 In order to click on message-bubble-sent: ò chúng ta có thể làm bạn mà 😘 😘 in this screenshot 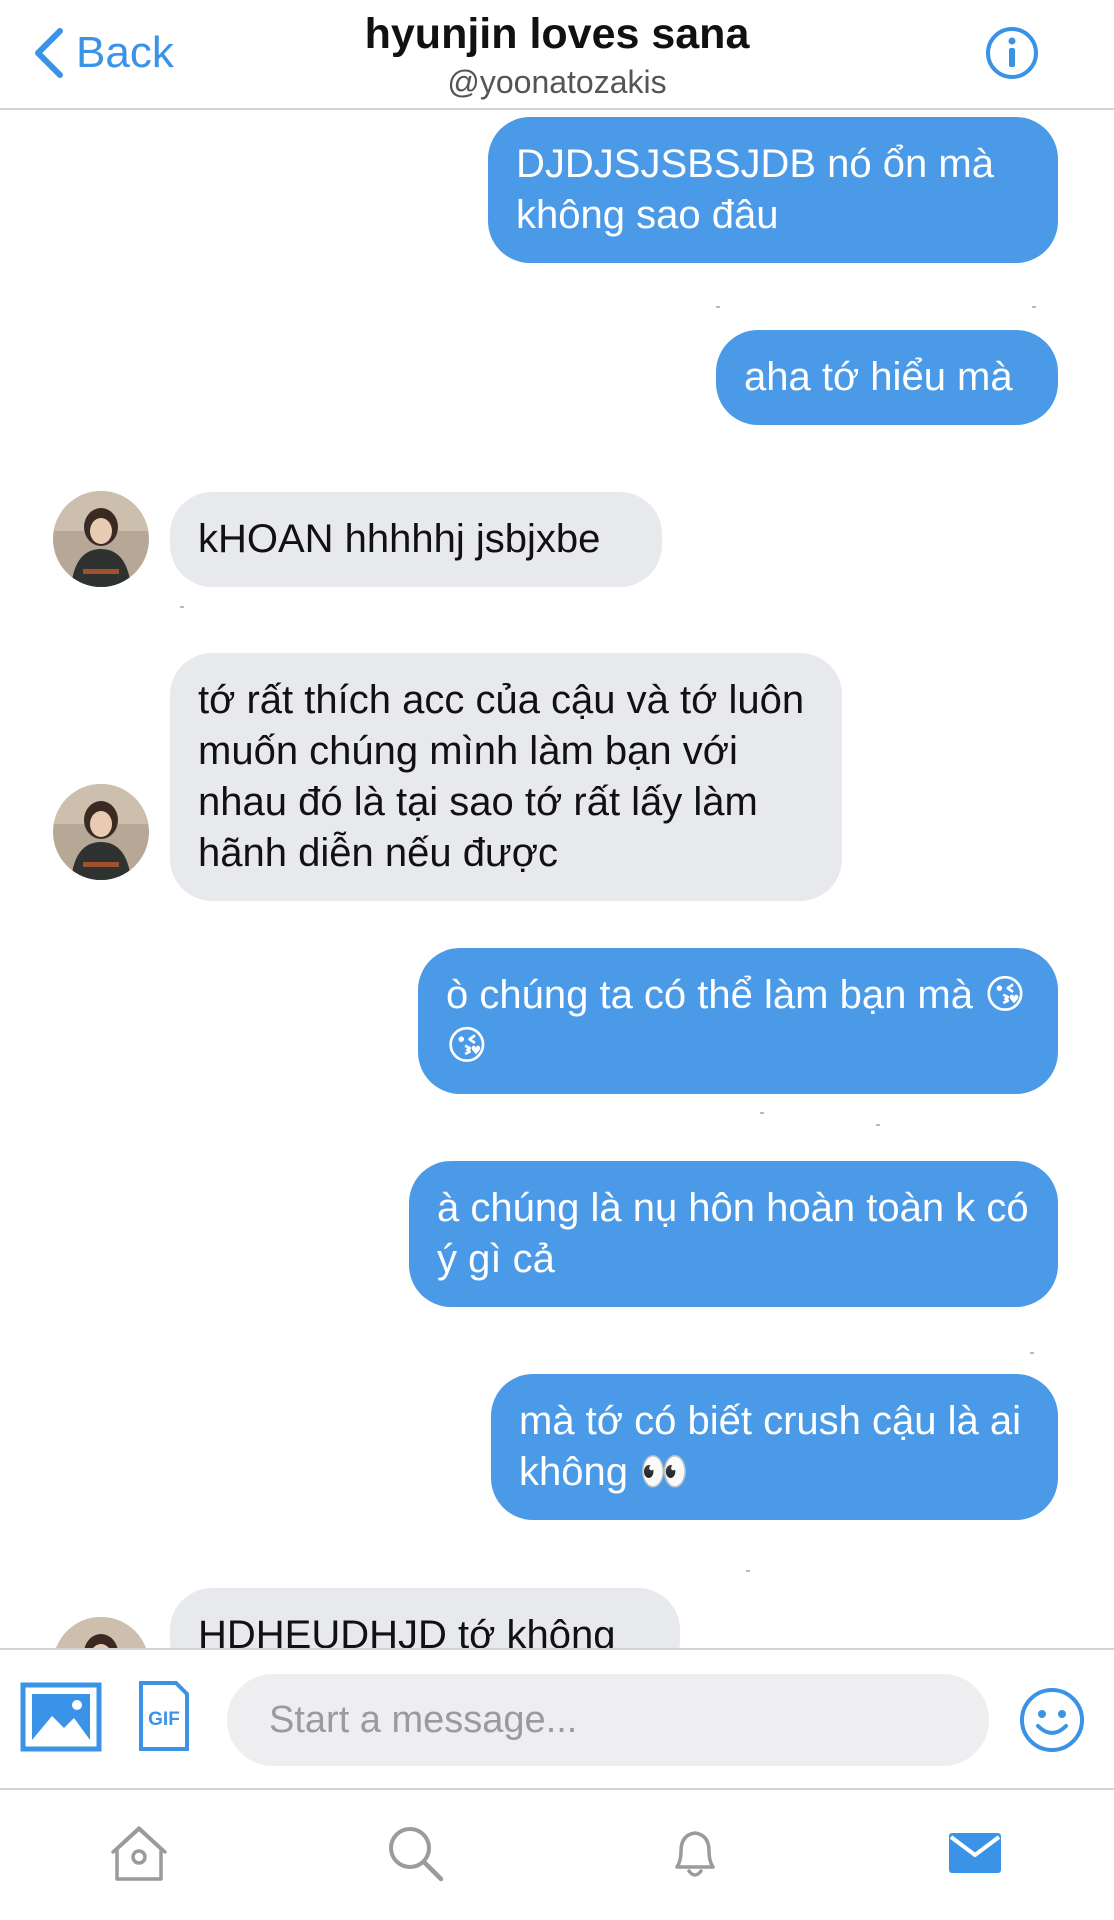, I will do `click(738, 1021)`.